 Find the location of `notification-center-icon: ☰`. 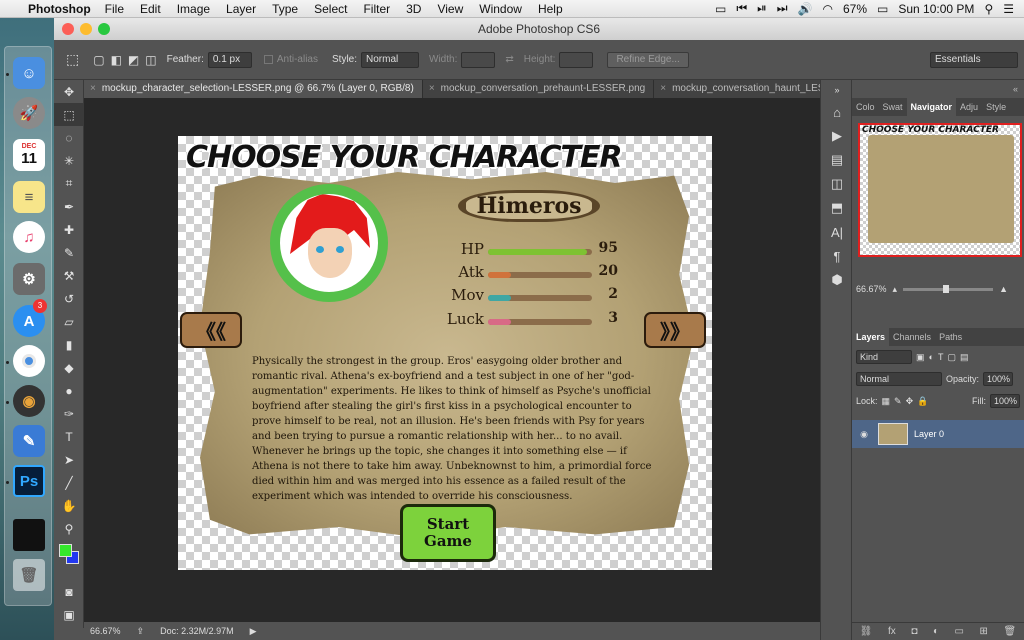

notification-center-icon: ☰ is located at coordinates (1008, 9).